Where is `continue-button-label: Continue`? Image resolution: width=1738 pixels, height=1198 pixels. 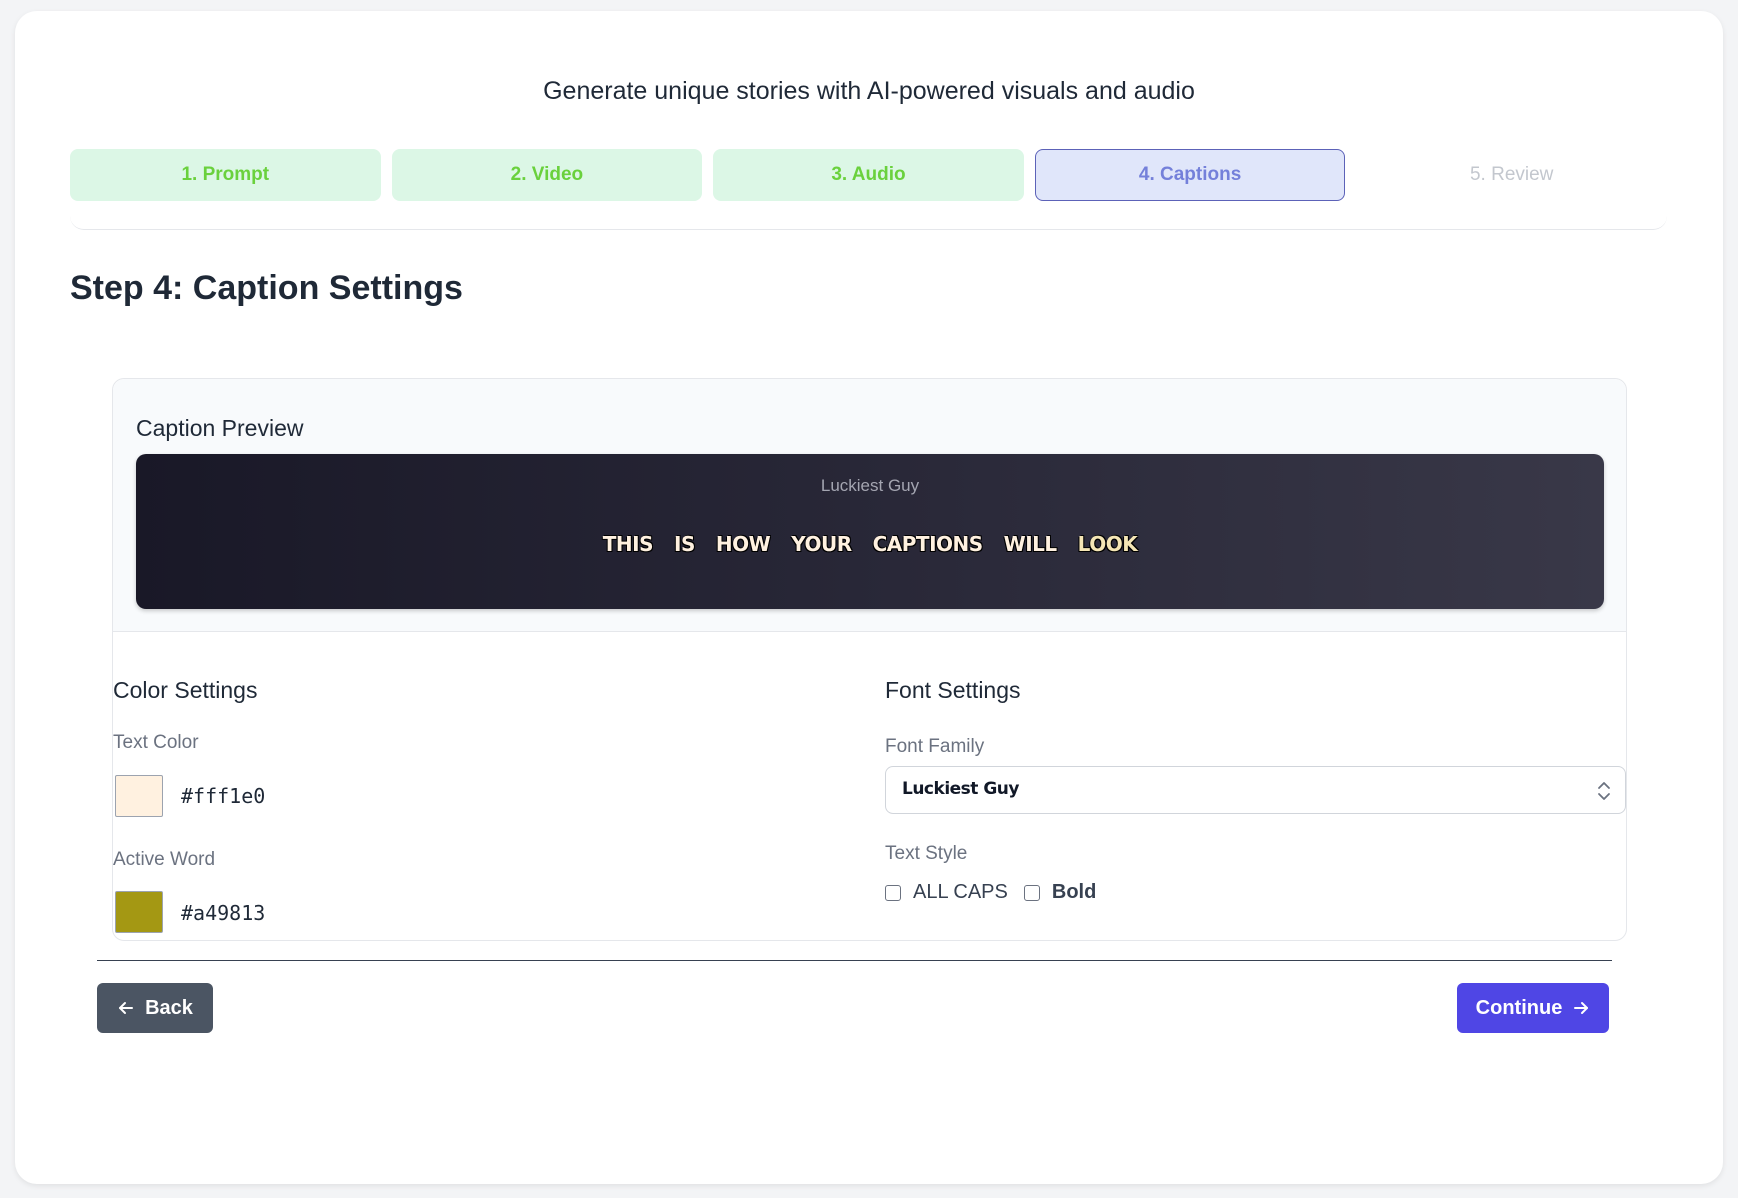 continue-button-label: Continue is located at coordinates (1519, 1007).